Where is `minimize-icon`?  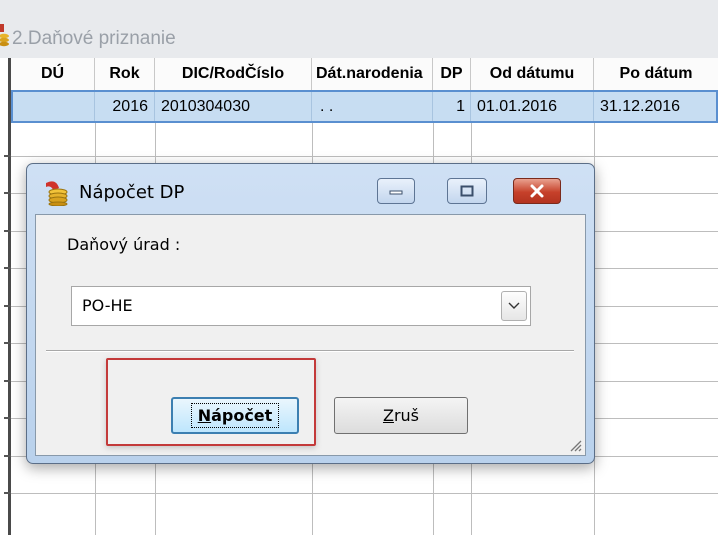
minimize-icon is located at coordinates (396, 192).